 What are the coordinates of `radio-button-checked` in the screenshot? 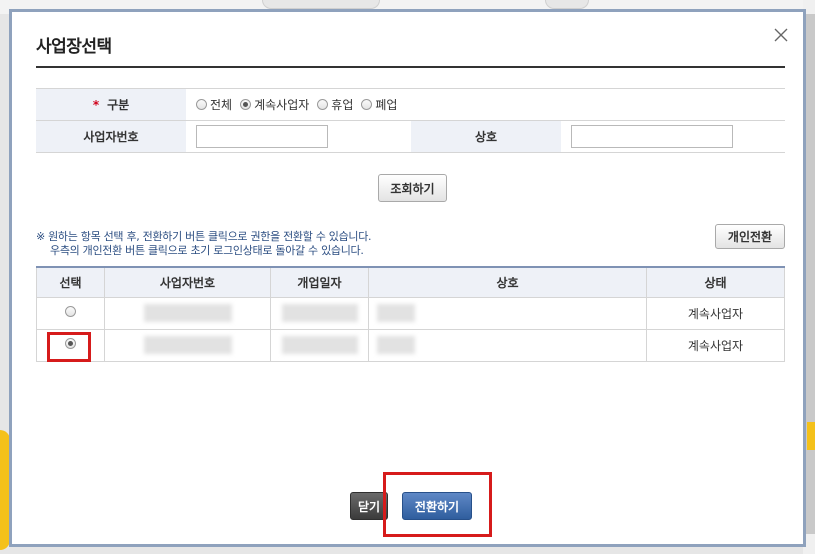 It's located at (246, 104).